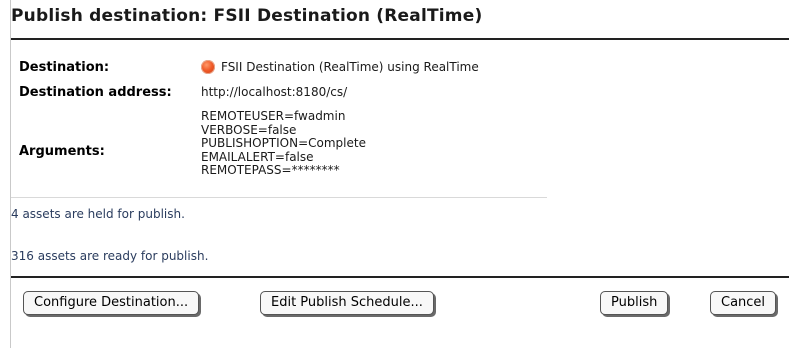 This screenshot has width=789, height=348. I want to click on destination-address-value: http://localhost:8180/cs/, so click(274, 92).